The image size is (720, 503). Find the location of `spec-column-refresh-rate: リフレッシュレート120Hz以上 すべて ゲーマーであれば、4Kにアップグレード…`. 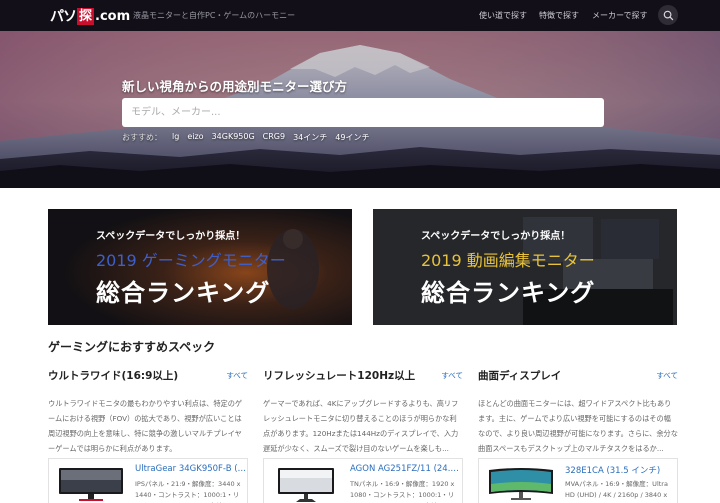

spec-column-refresh-rate: リフレッシュレート120Hz以上 すべて ゲーマーであれば、4Kにアップグレード… is located at coordinates (363, 412).